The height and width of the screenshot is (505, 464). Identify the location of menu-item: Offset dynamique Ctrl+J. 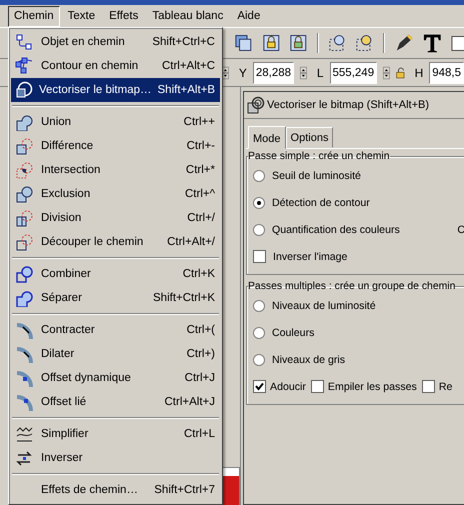
(115, 378).